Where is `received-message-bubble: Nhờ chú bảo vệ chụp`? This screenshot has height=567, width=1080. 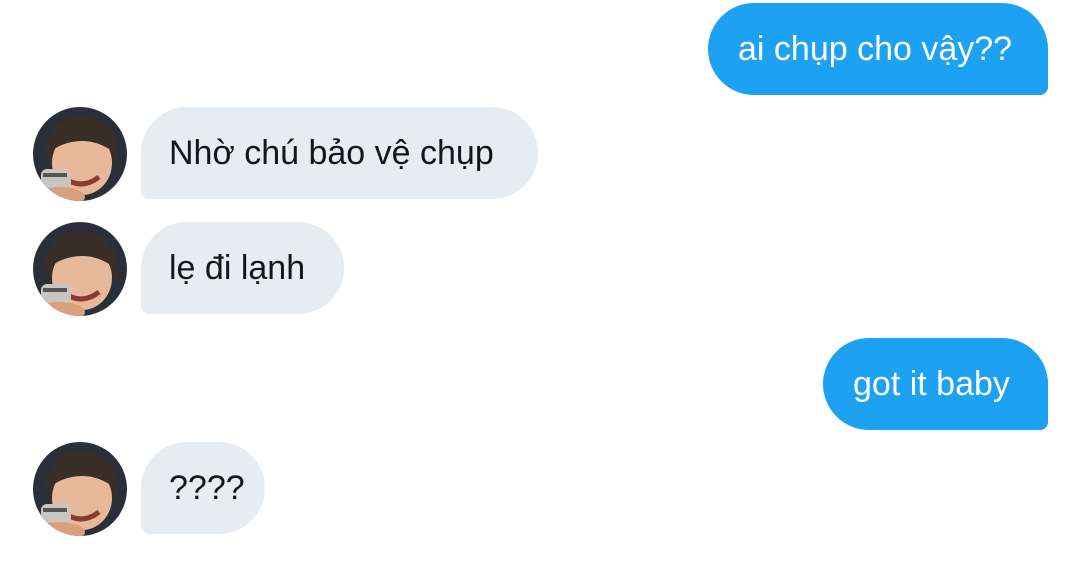
received-message-bubble: Nhờ chú bảo vệ chụp is located at coordinates (339, 153).